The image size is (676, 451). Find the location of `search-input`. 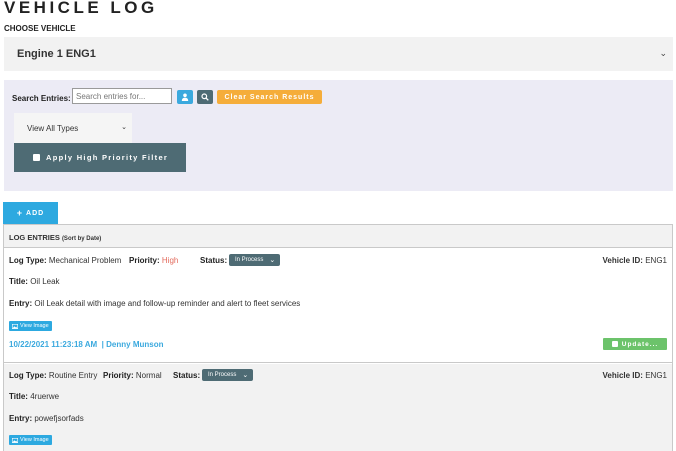

search-input is located at coordinates (122, 96).